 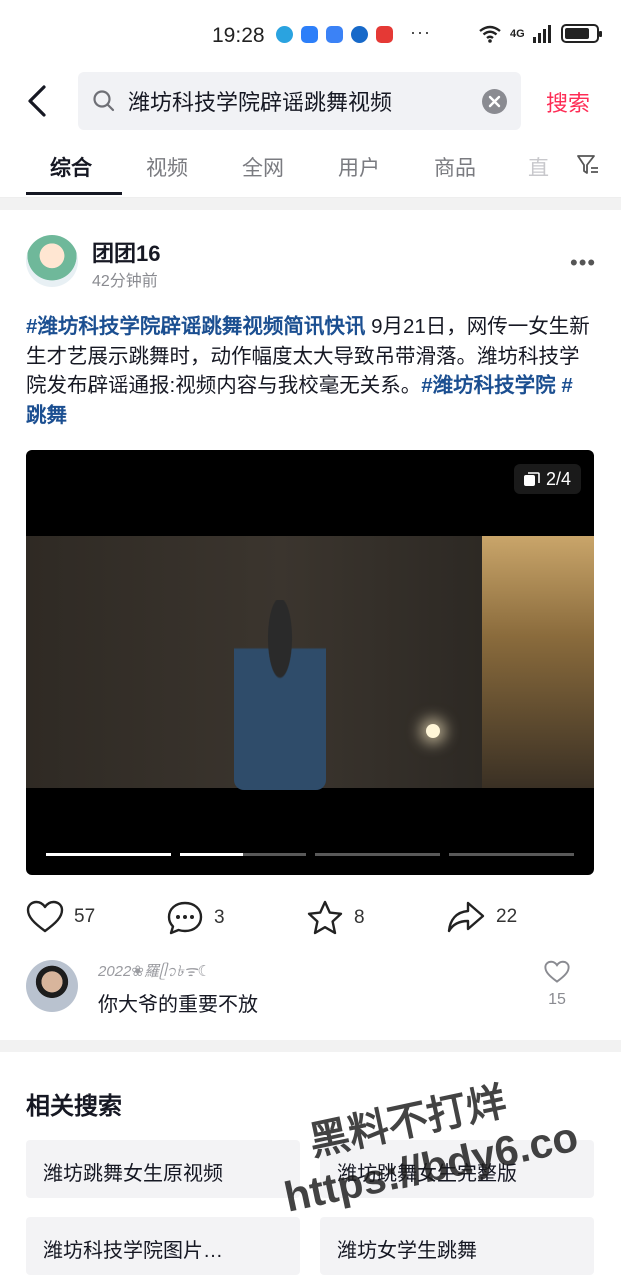 I want to click on scene-window, so click(x=538, y=662).